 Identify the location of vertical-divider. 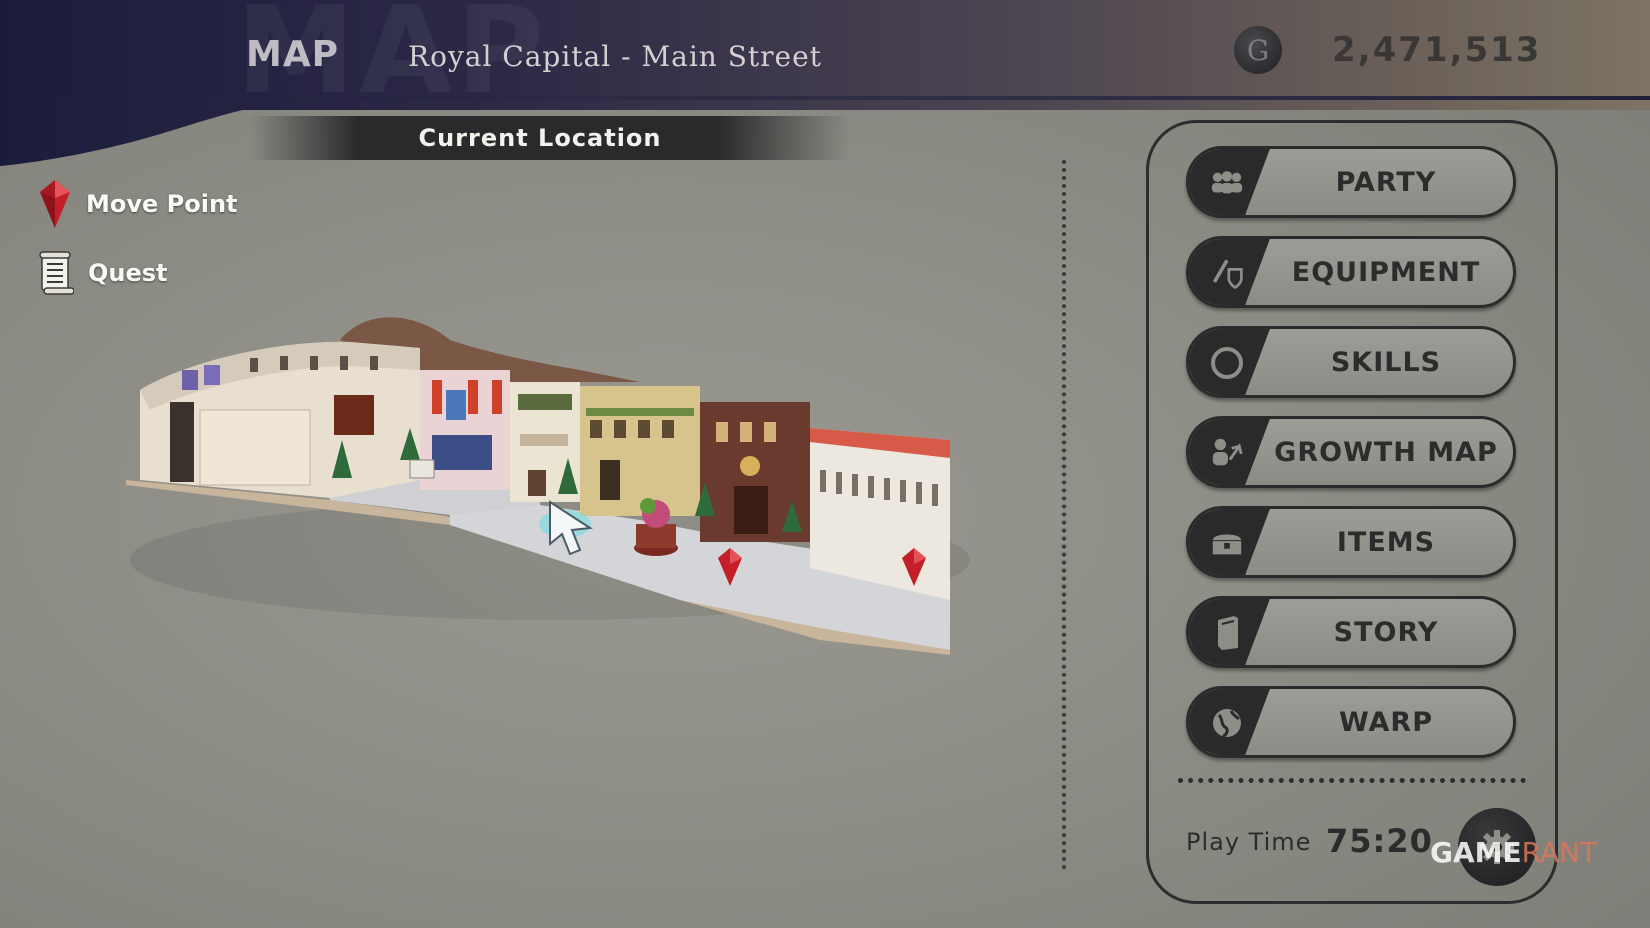
(1064, 515).